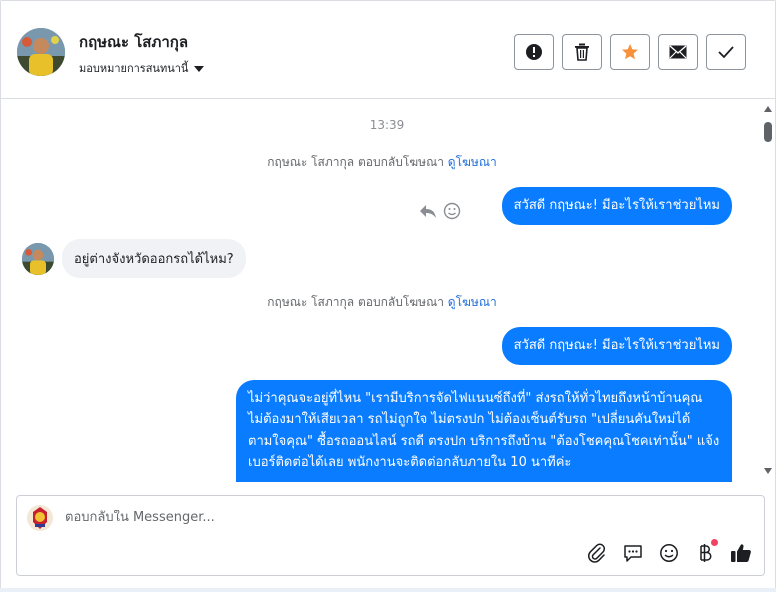 This screenshot has width=776, height=592. Describe the element at coordinates (199, 68) in the screenshot. I see `caret-down-icon` at that location.